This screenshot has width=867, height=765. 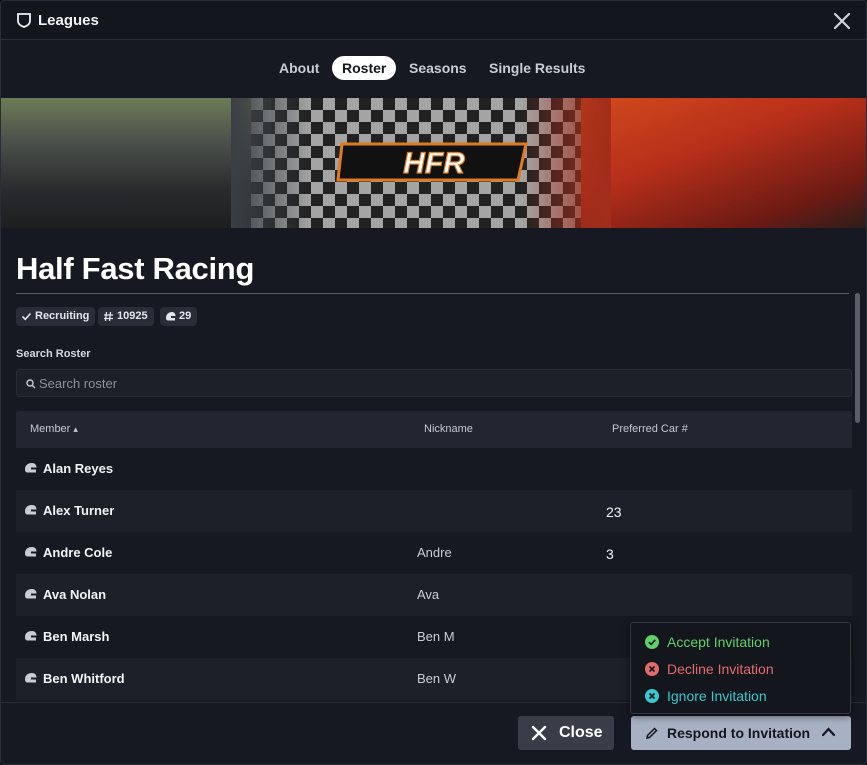 I want to click on car-column-header: Preferred Car #, so click(x=650, y=429).